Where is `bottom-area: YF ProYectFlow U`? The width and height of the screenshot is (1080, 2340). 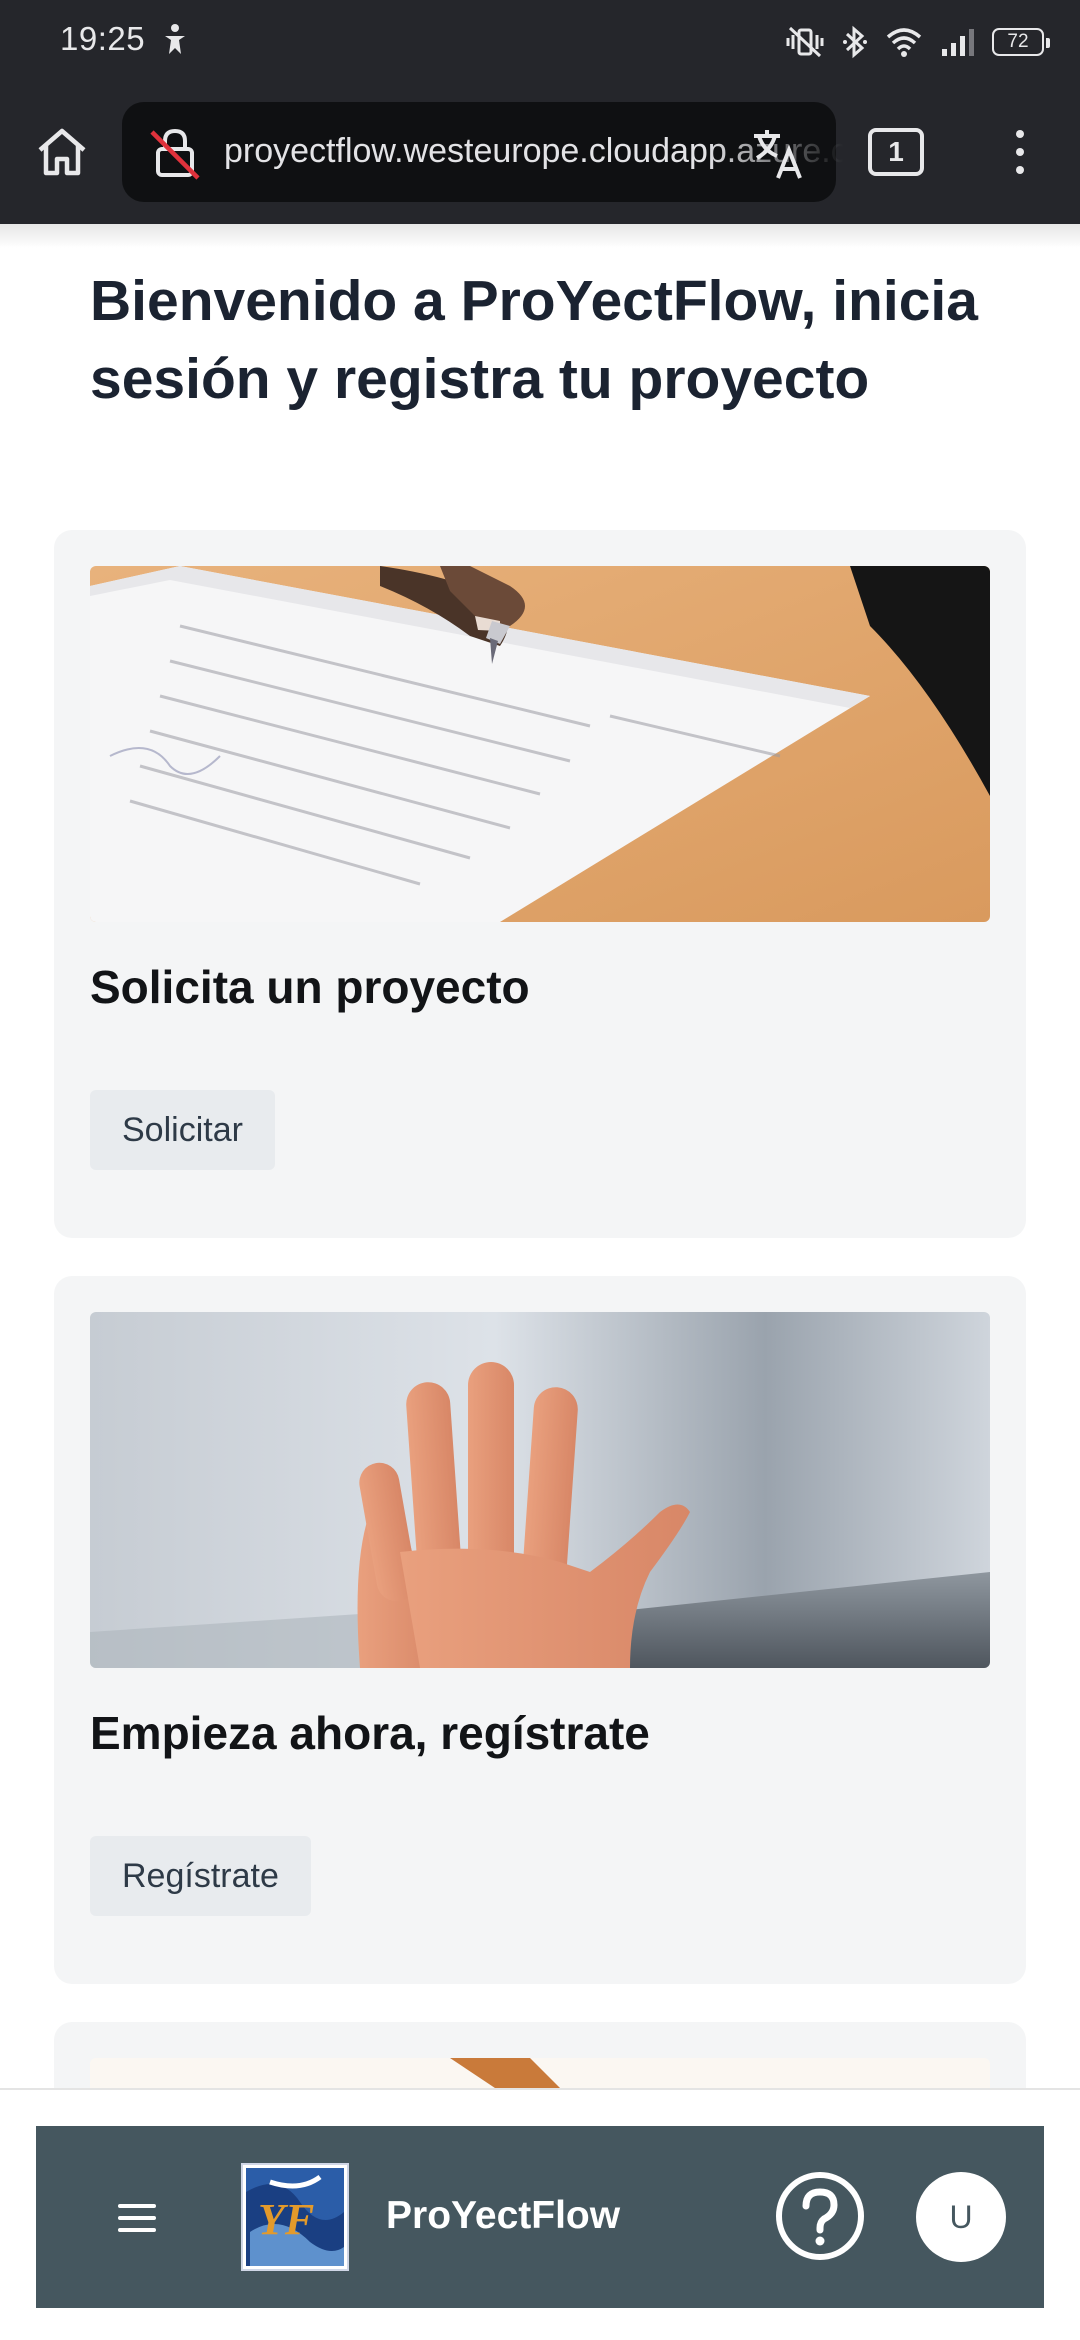
bottom-area: YF ProYectFlow U is located at coordinates (540, 2214).